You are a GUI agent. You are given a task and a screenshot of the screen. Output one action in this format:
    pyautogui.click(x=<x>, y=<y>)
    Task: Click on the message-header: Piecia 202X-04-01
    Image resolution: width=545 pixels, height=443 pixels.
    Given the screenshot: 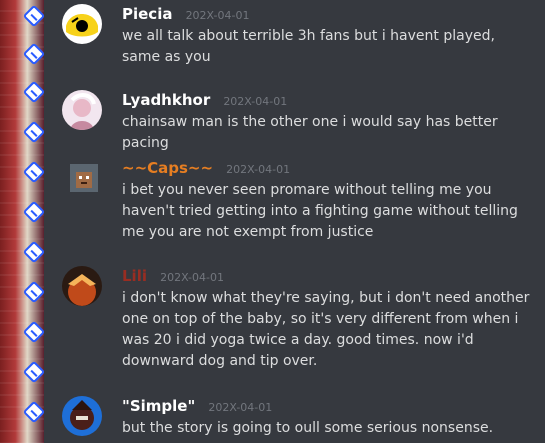 What is the action you would take?
    pyautogui.click(x=185, y=13)
    